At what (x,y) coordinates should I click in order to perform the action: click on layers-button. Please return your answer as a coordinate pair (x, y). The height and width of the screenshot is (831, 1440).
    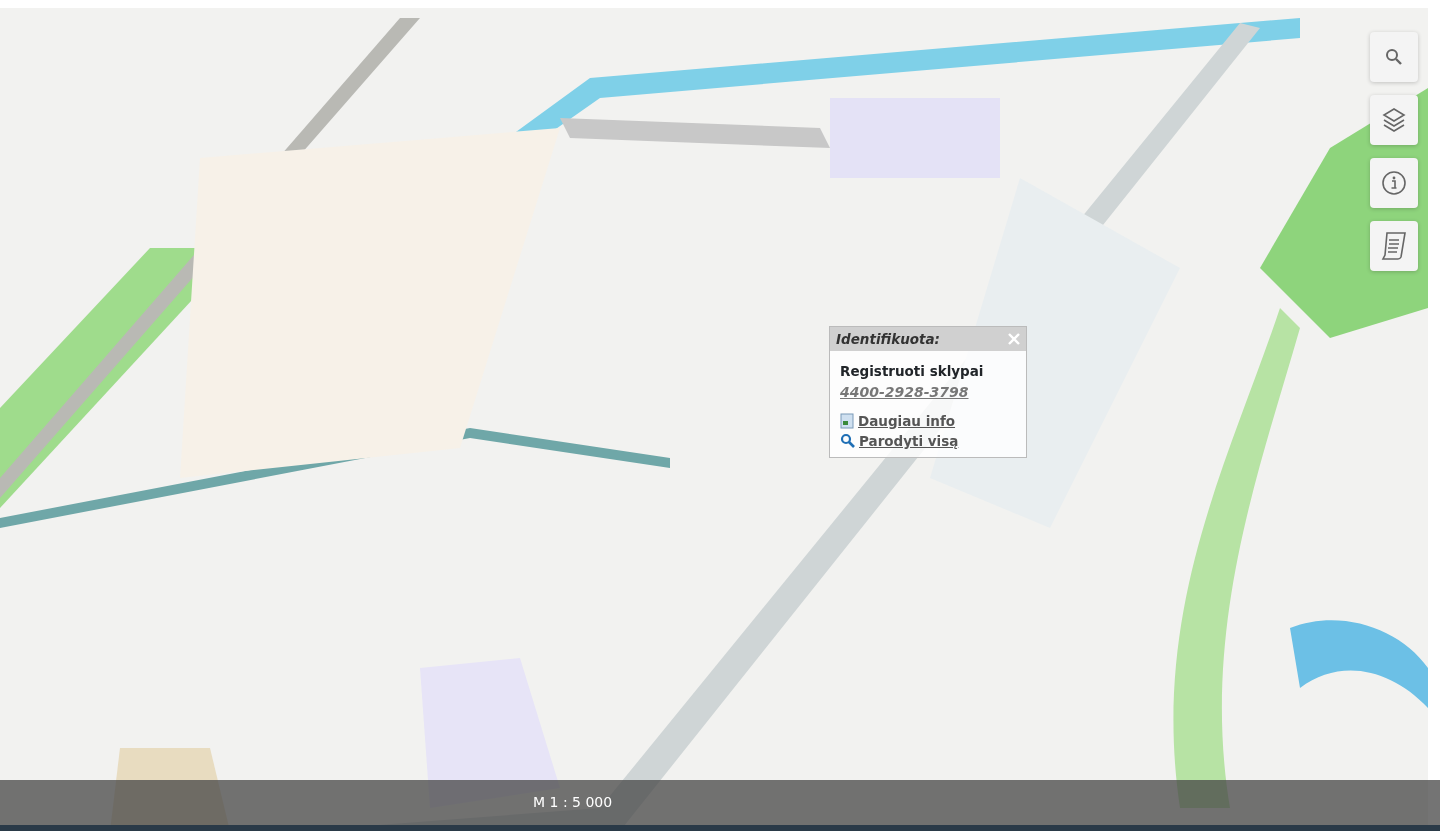
    Looking at the image, I should click on (1394, 120).